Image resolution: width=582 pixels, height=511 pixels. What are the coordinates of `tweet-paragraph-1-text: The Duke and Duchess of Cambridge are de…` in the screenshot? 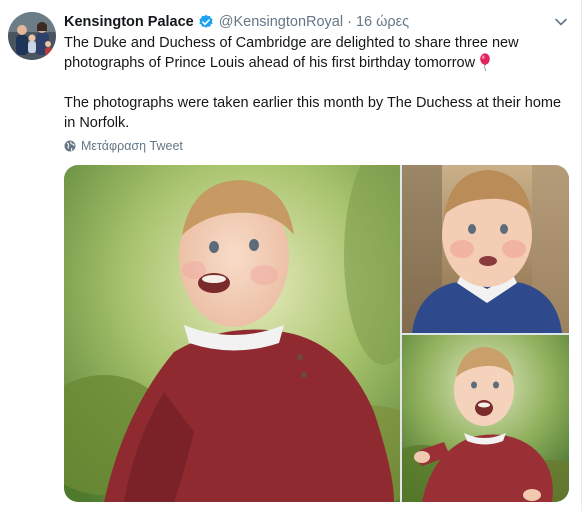 It's located at (291, 53).